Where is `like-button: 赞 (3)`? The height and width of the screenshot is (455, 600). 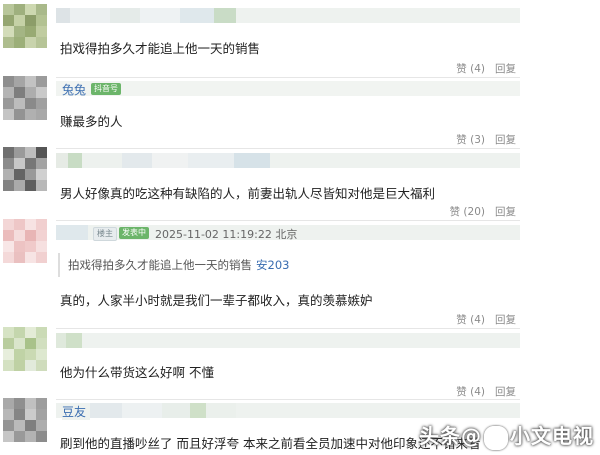
like-button: 赞 (3) is located at coordinates (470, 140).